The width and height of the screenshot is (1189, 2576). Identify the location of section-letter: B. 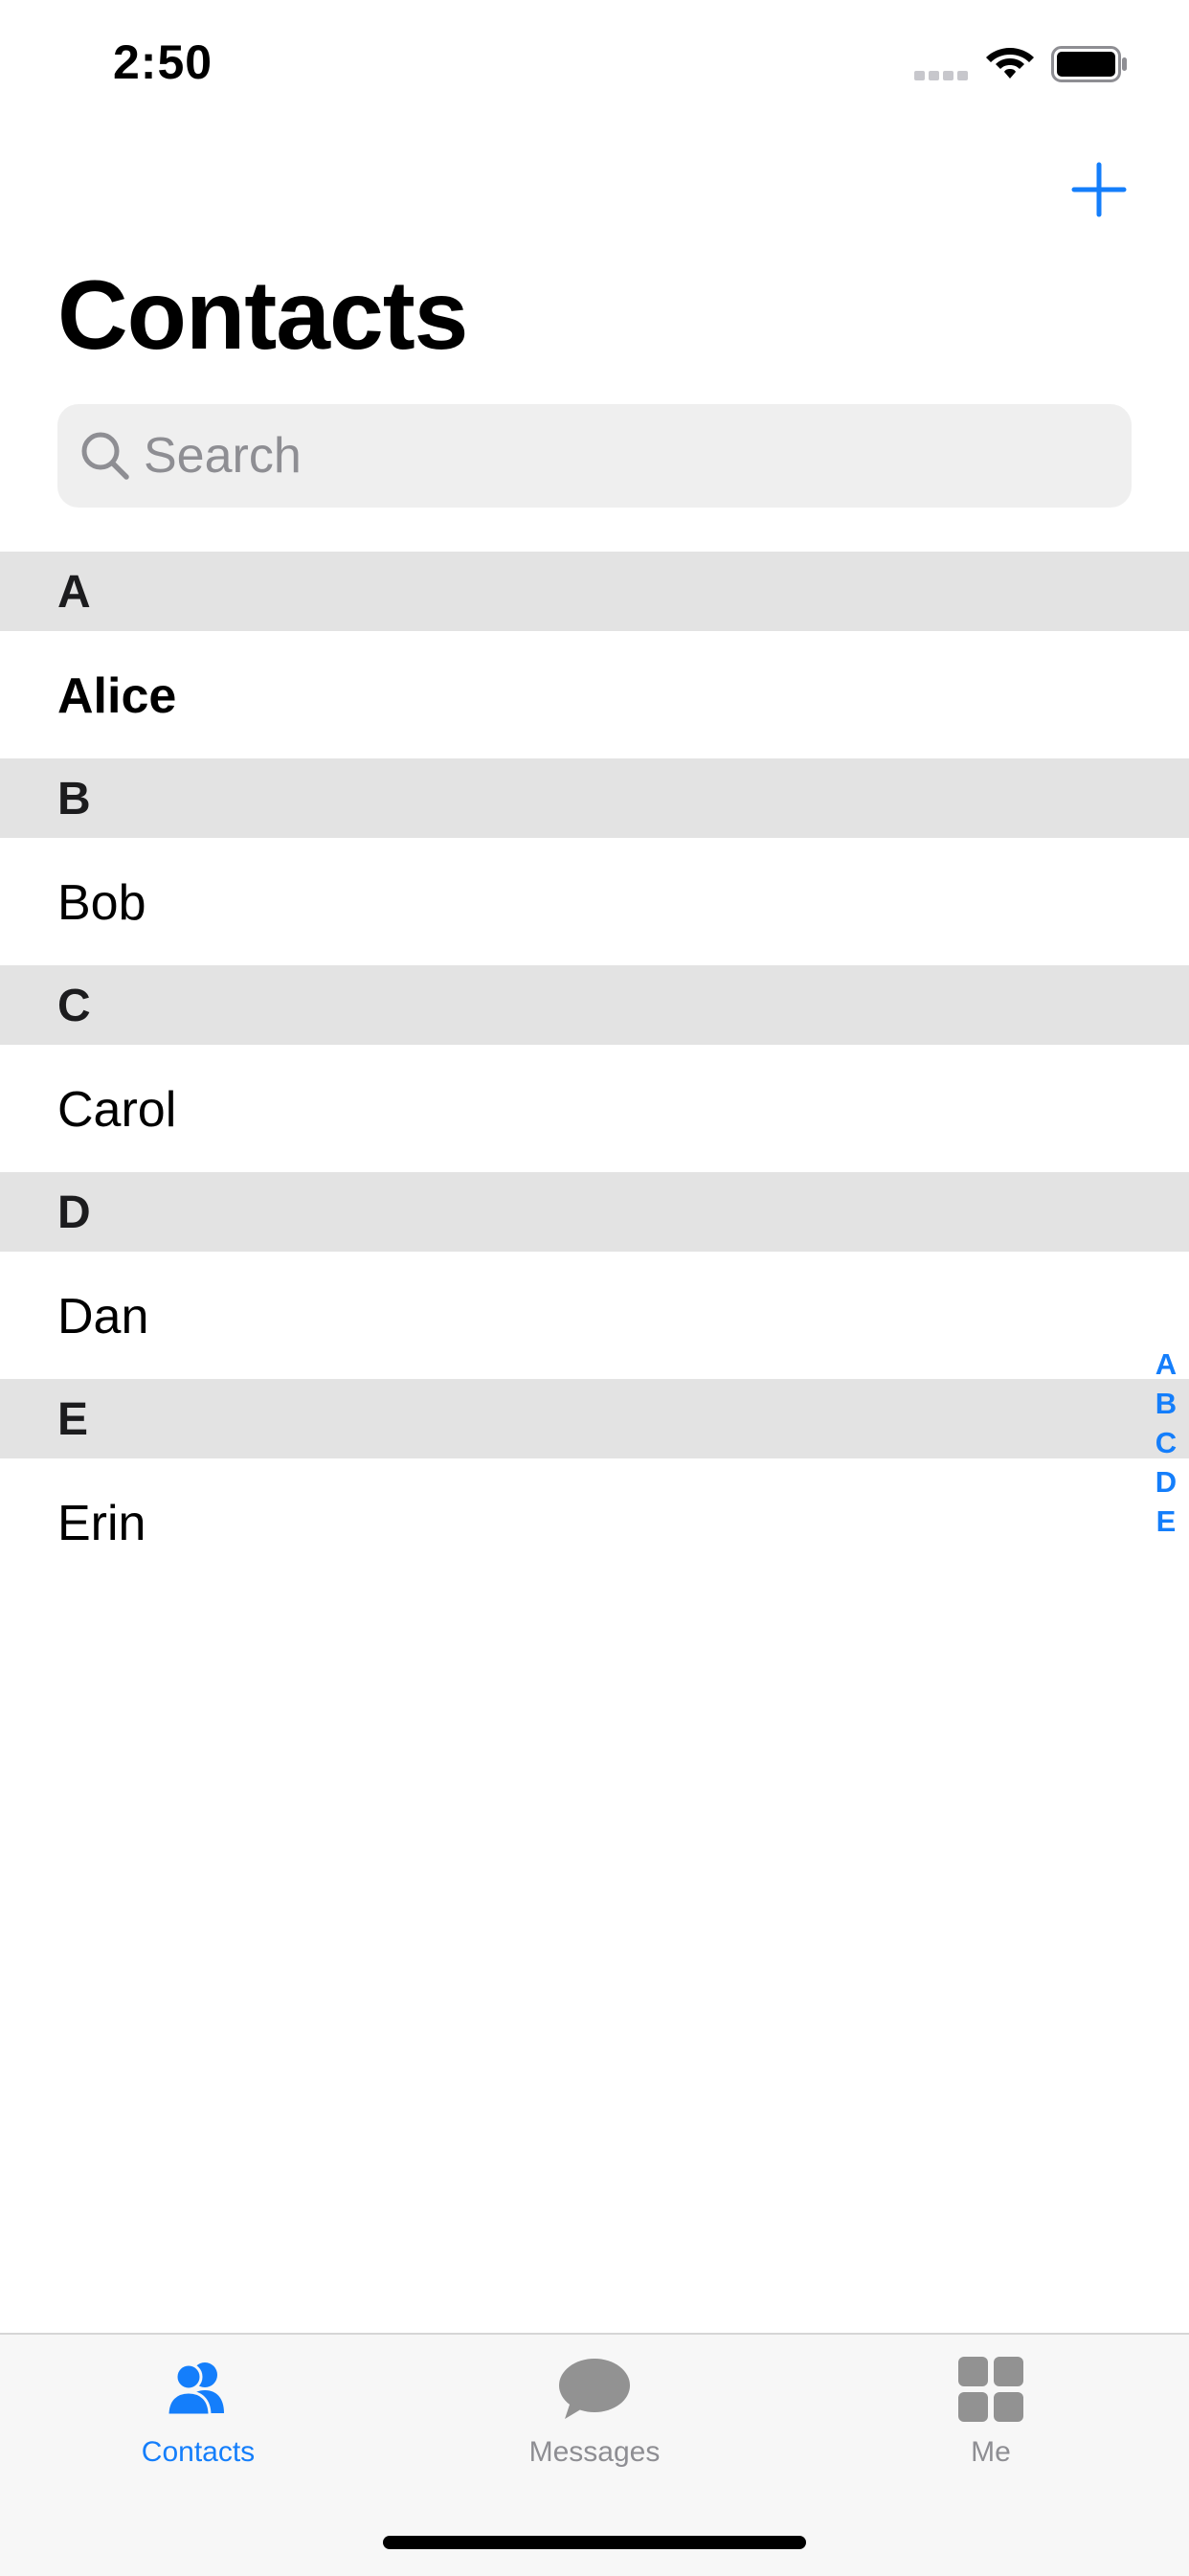
(74, 799).